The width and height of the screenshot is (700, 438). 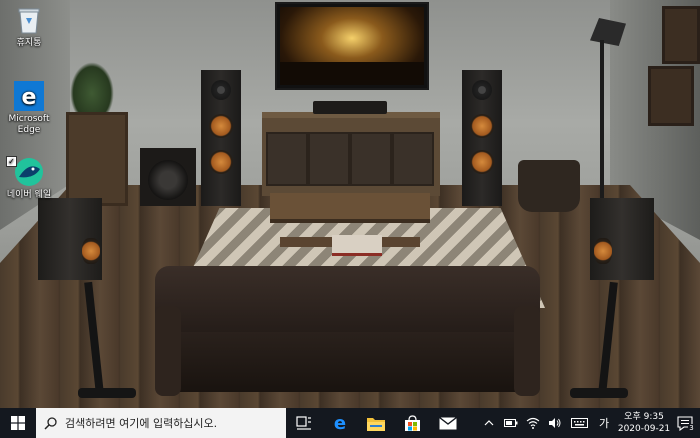 I want to click on taskbar-search-box, so click(x=161, y=423).